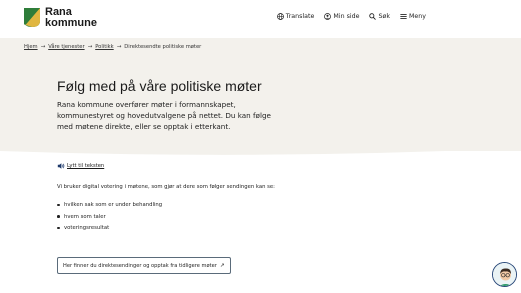  Describe the element at coordinates (163, 47) in the screenshot. I see `breadcrumb-current: Direktesendte politiske møter` at that location.